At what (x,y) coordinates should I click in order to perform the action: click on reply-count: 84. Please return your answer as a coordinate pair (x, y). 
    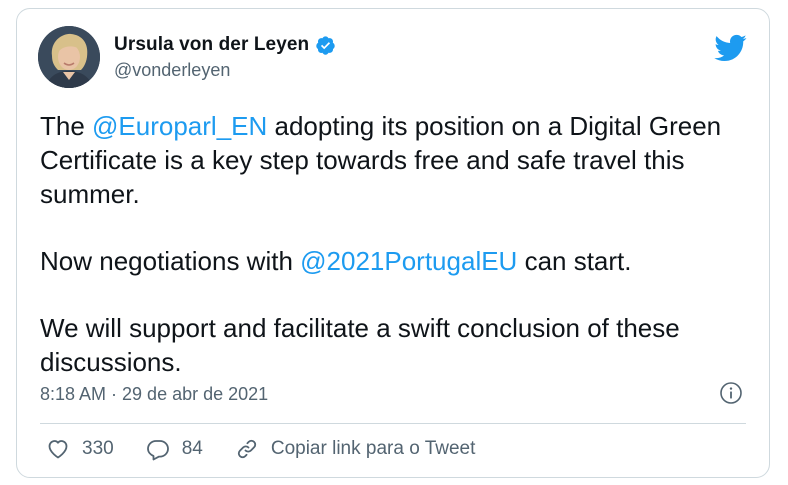
    Looking at the image, I should click on (192, 448).